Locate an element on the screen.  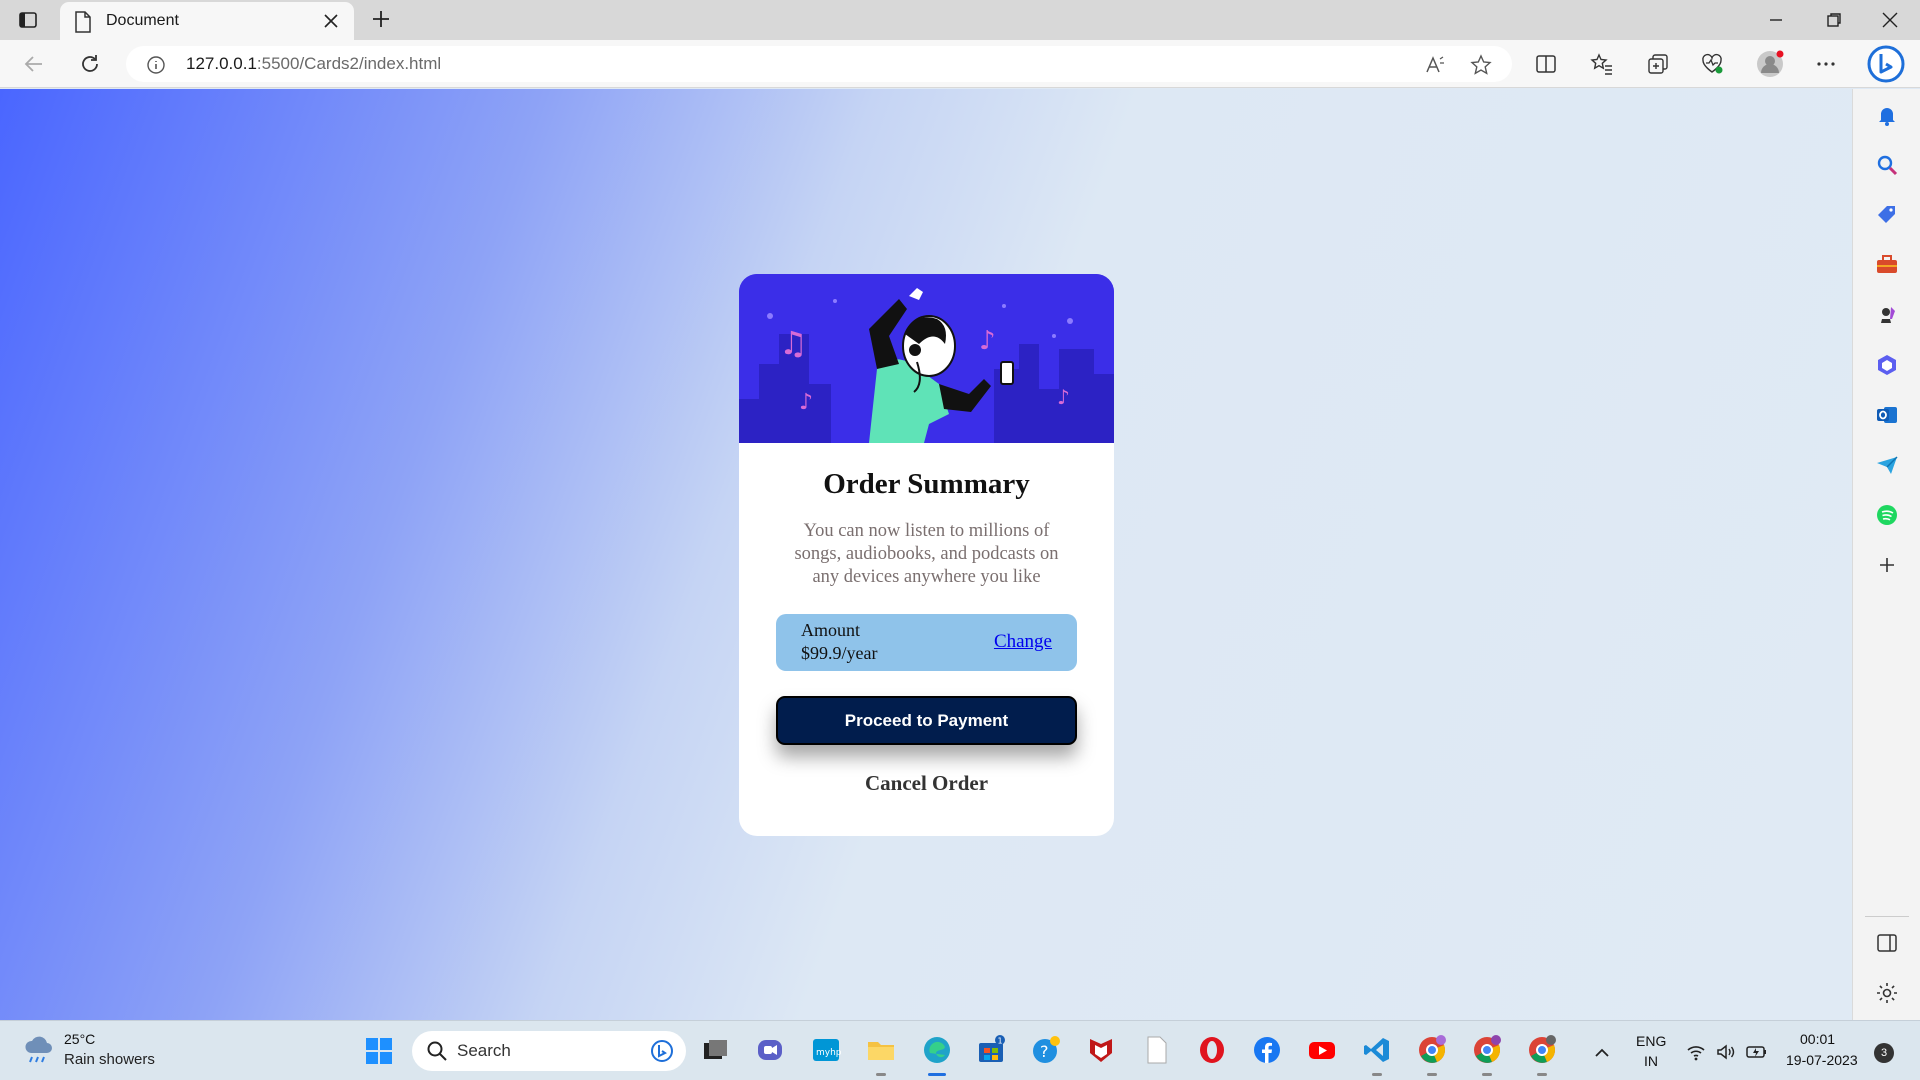
wifi-icon is located at coordinates (1696, 1052).